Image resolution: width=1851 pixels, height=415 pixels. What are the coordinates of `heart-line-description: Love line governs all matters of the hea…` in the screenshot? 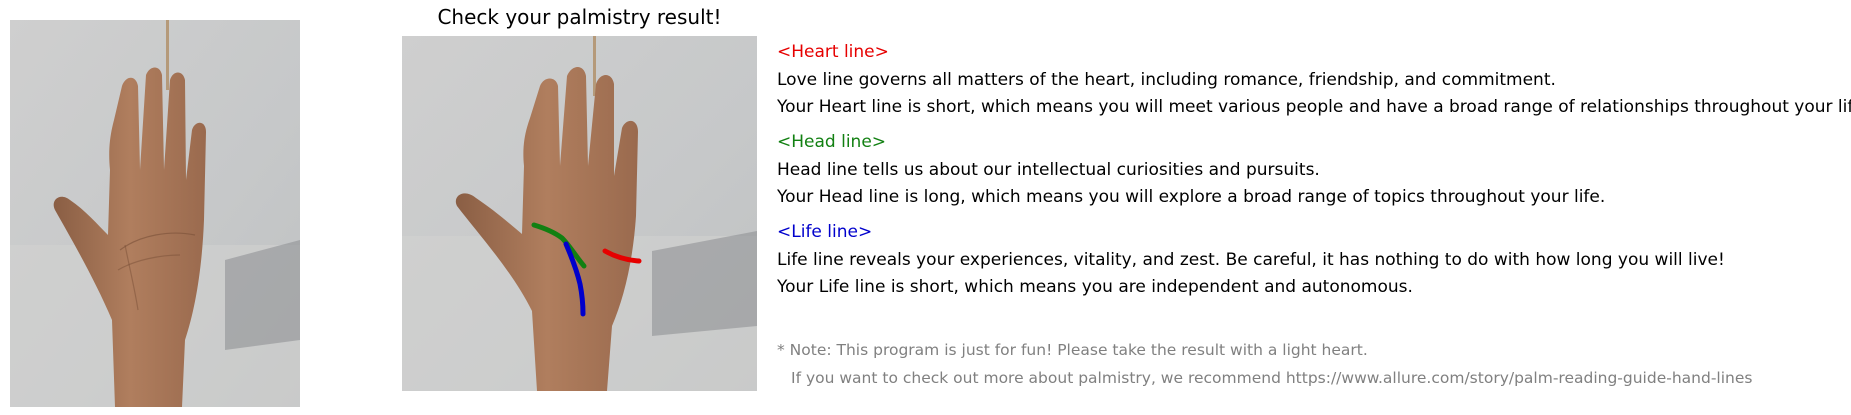 It's located at (1166, 80).